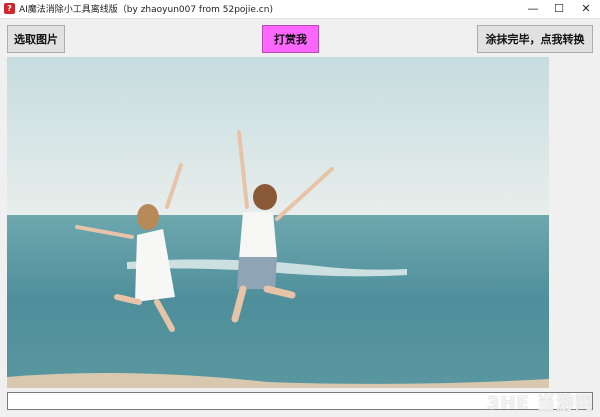 Image resolution: width=600 pixels, height=417 pixels. Describe the element at coordinates (535, 39) in the screenshot. I see `convert-button: 涂抹完毕，点我转换` at that location.